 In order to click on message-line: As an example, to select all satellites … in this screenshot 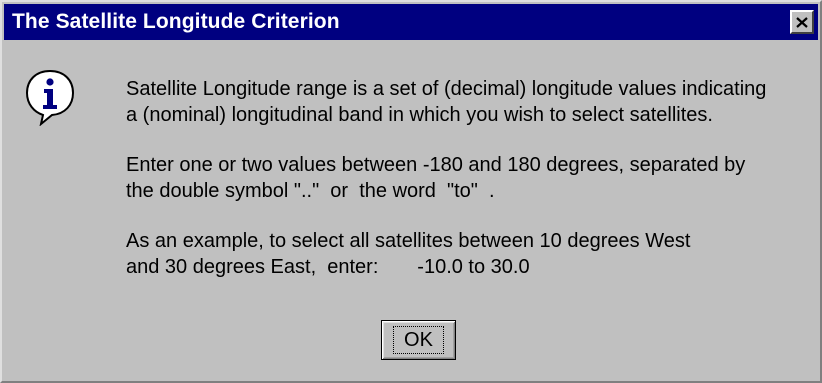, I will do `click(408, 241)`.